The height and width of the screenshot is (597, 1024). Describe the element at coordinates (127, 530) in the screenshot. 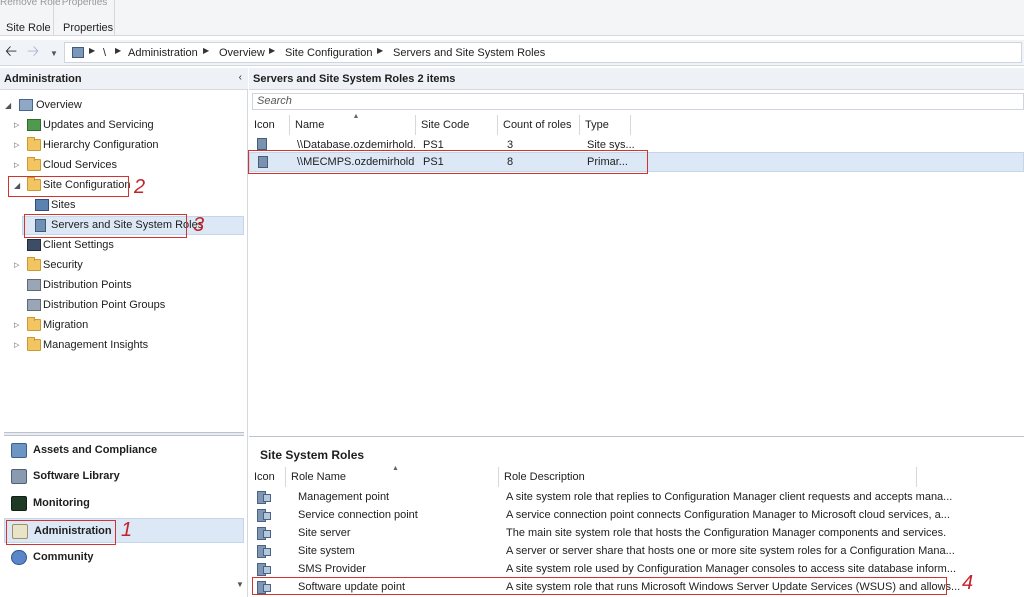

I see `annotation-number-1: 1` at that location.